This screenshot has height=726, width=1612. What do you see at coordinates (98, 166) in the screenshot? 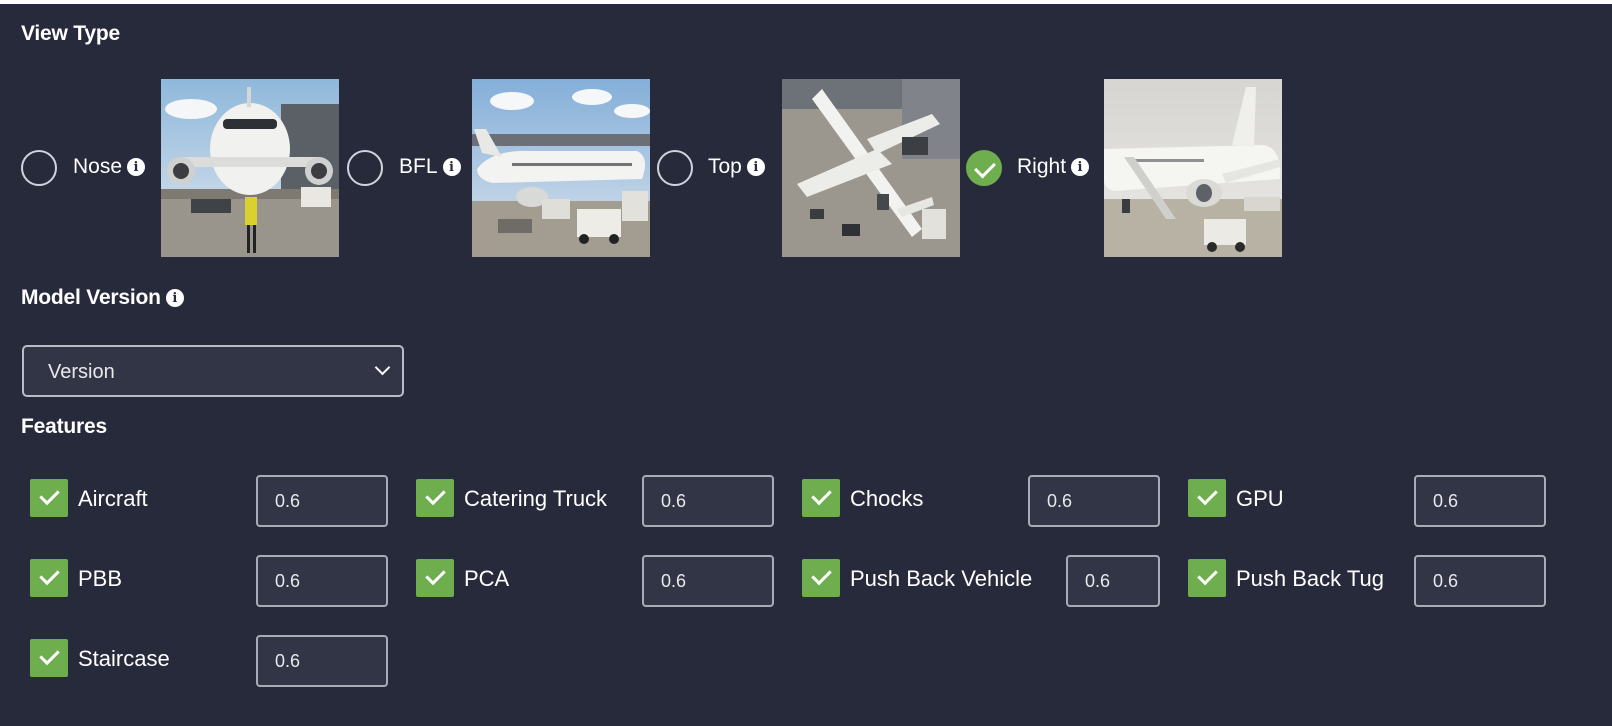
I see `nose-label: Nose` at bounding box center [98, 166].